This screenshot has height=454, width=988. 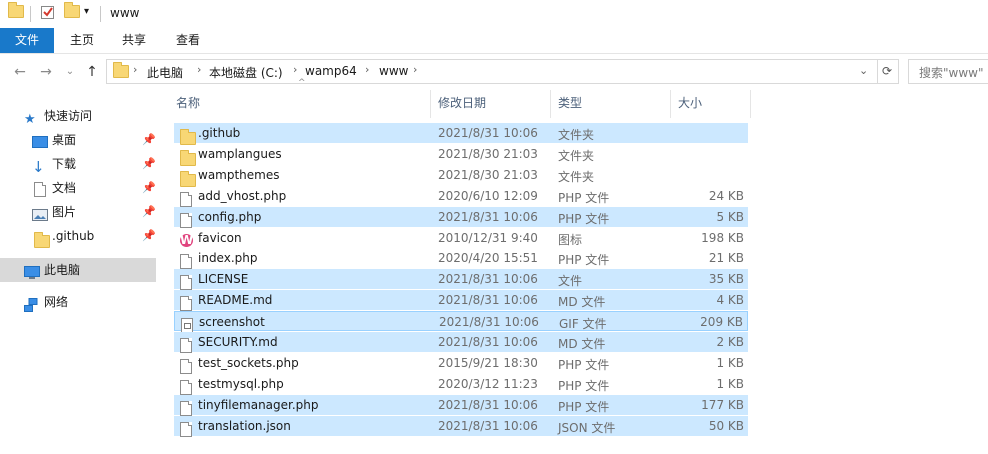 What do you see at coordinates (461, 134) in the screenshot?
I see `file-row: .github 2021/8/31 10:06 文件夹` at bounding box center [461, 134].